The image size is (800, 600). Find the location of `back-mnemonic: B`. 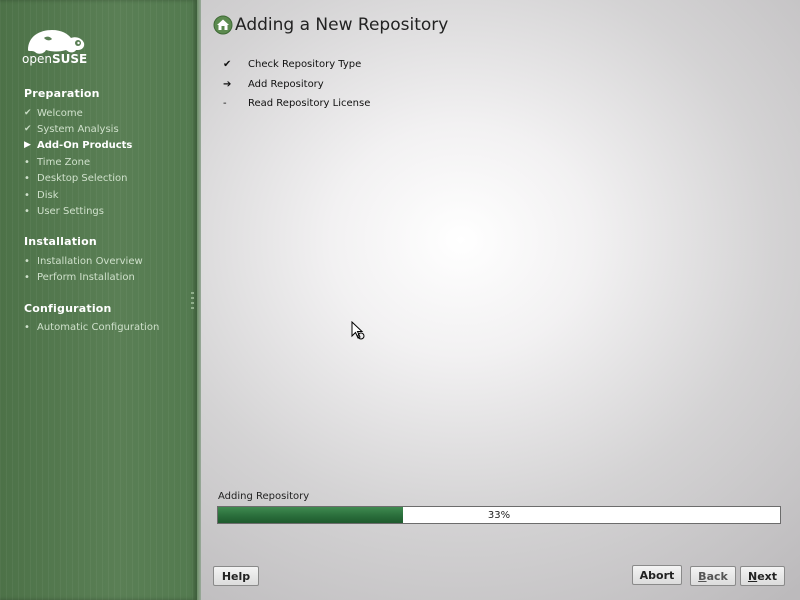

back-mnemonic: B is located at coordinates (702, 576).